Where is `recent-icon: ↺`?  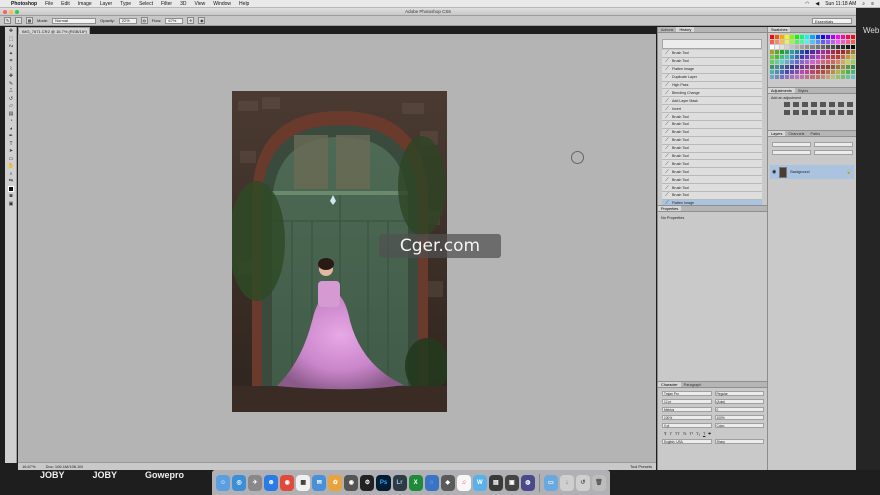
recent-icon: ↺ is located at coordinates (582, 482).